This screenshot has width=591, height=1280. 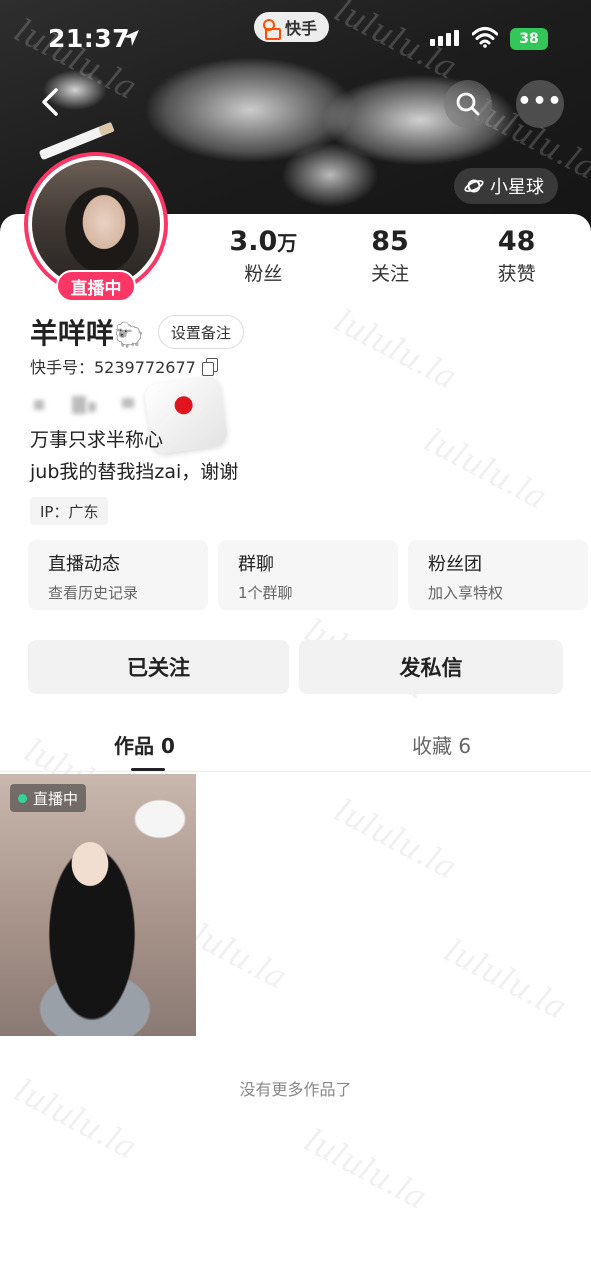 I want to click on active-tab-indicator, so click(x=148, y=769).